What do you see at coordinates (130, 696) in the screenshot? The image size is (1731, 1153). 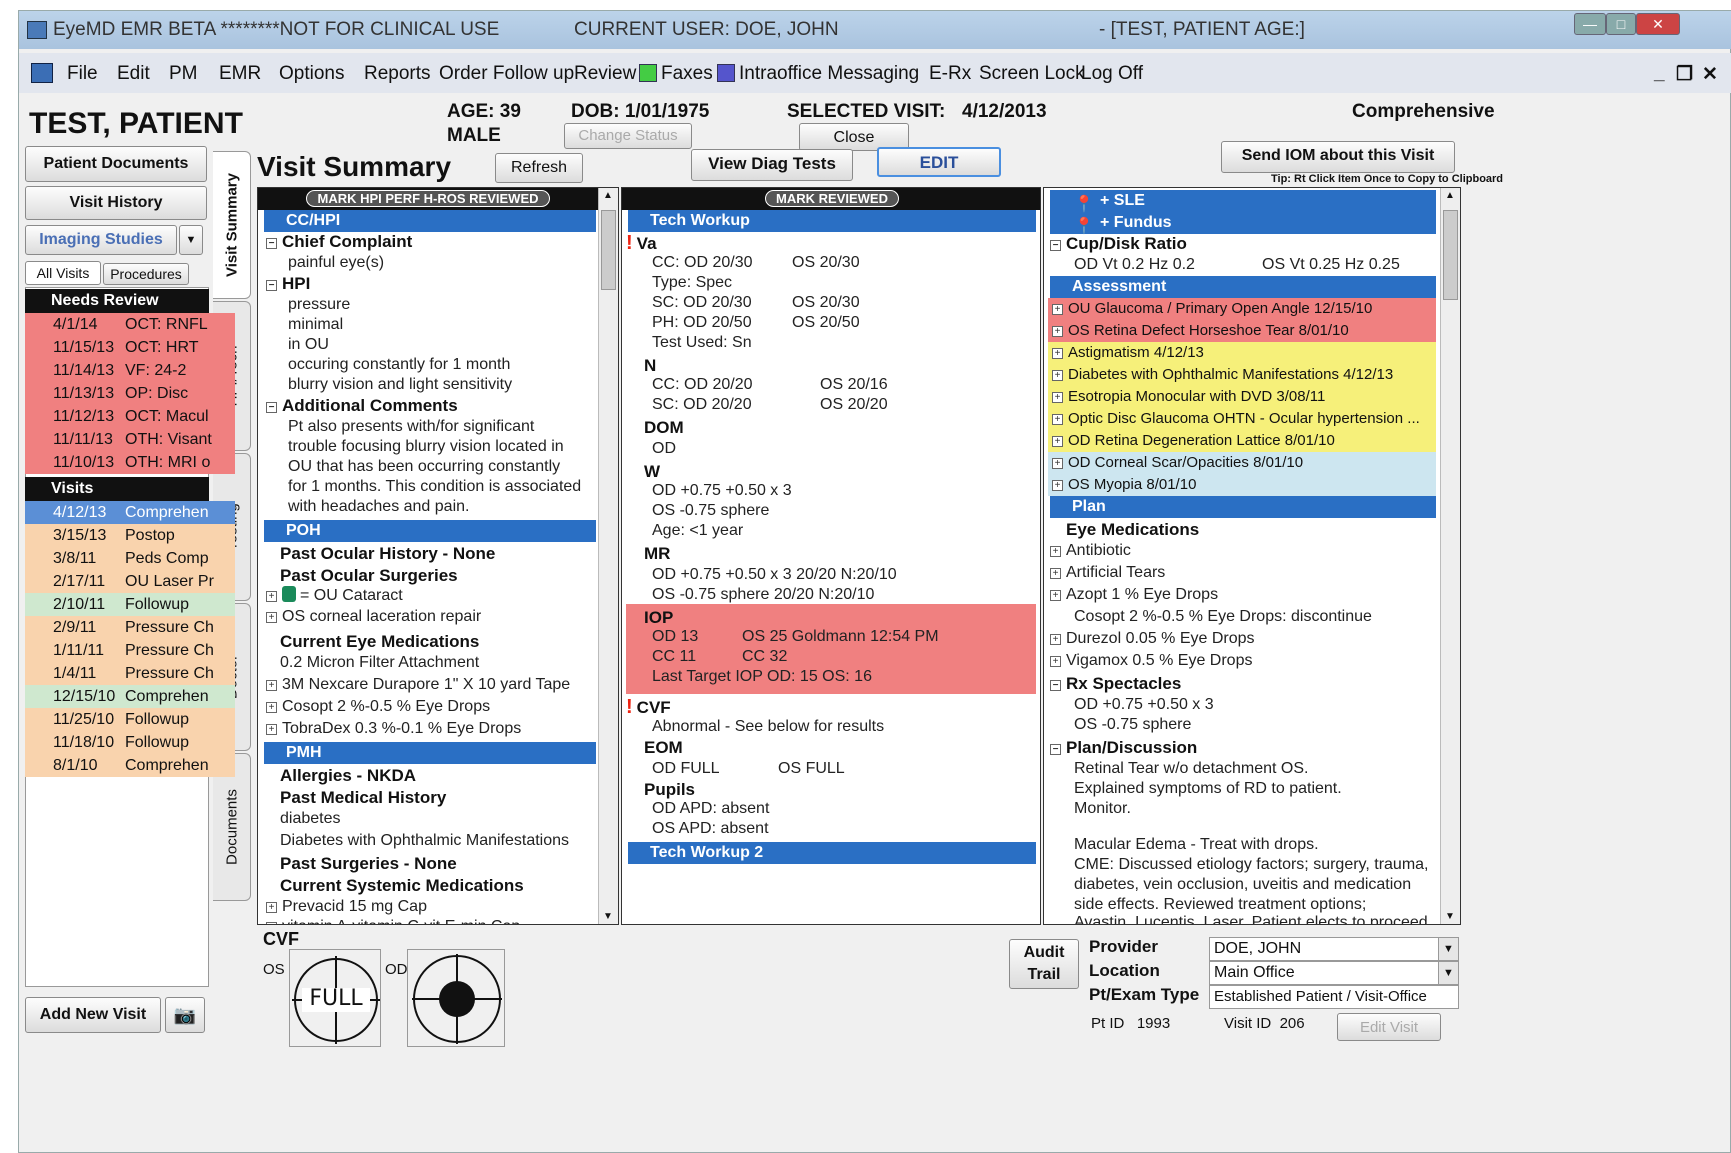 I see `visit-item: 12/15/10 Comprehen` at bounding box center [130, 696].